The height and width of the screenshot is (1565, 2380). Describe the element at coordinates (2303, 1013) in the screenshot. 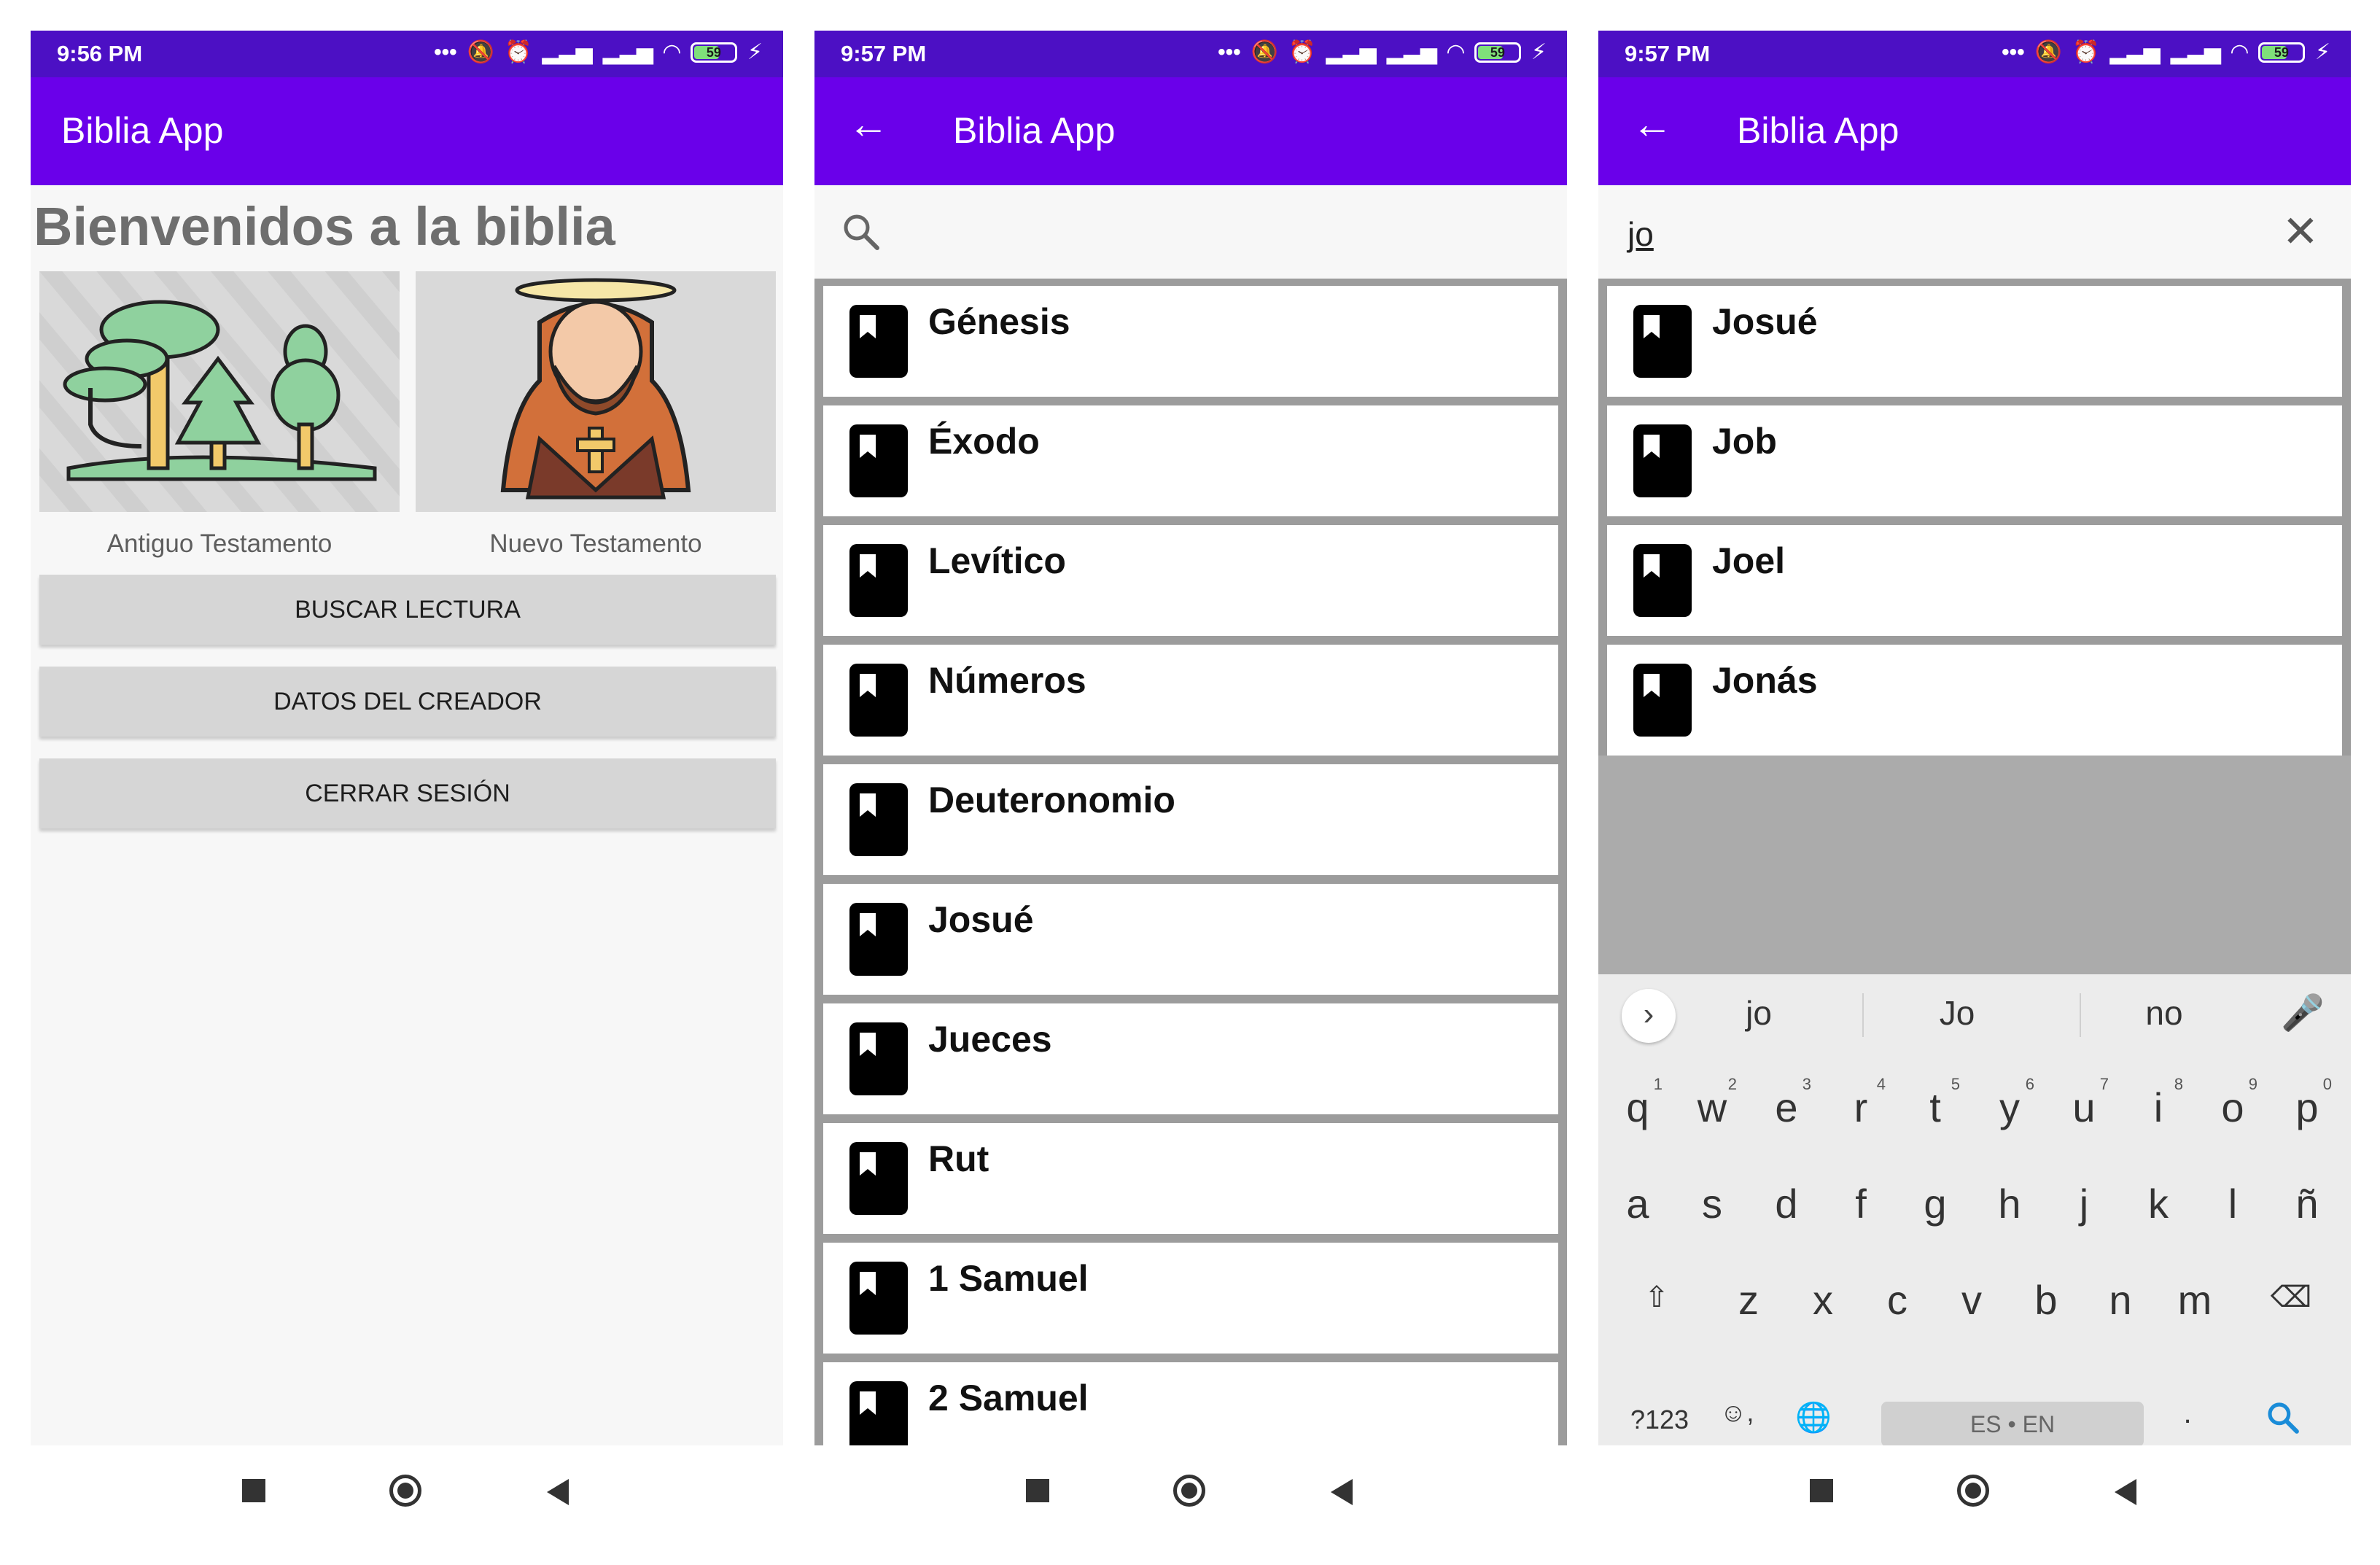

I see `microphone-icon: 🎤` at that location.